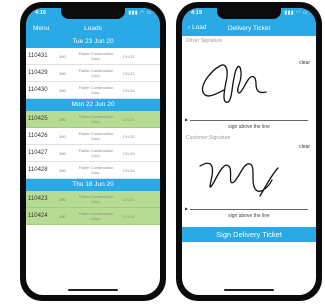 The height and width of the screenshot is (305, 325). I want to click on driver-signature-line, so click(249, 120).